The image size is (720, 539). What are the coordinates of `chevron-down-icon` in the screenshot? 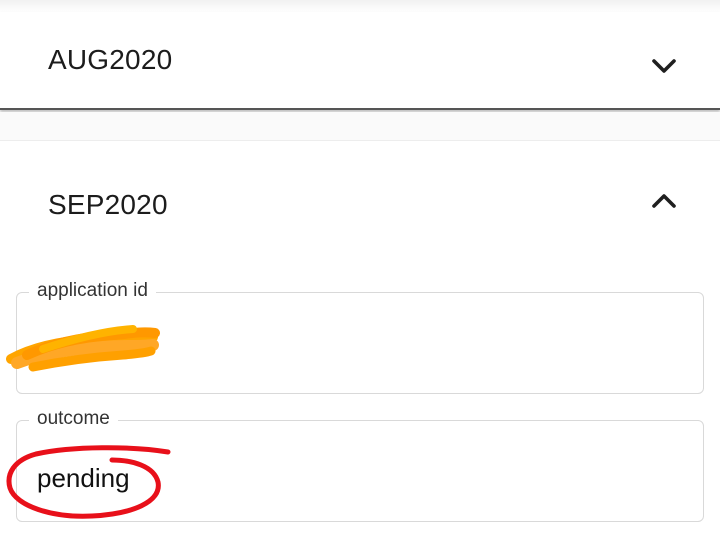 It's located at (664, 66).